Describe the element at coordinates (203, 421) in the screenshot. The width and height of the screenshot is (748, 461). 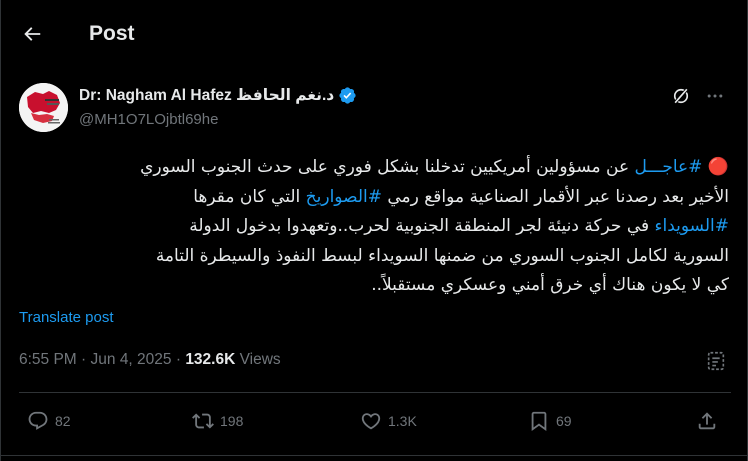
I see `retweet-icon` at that location.